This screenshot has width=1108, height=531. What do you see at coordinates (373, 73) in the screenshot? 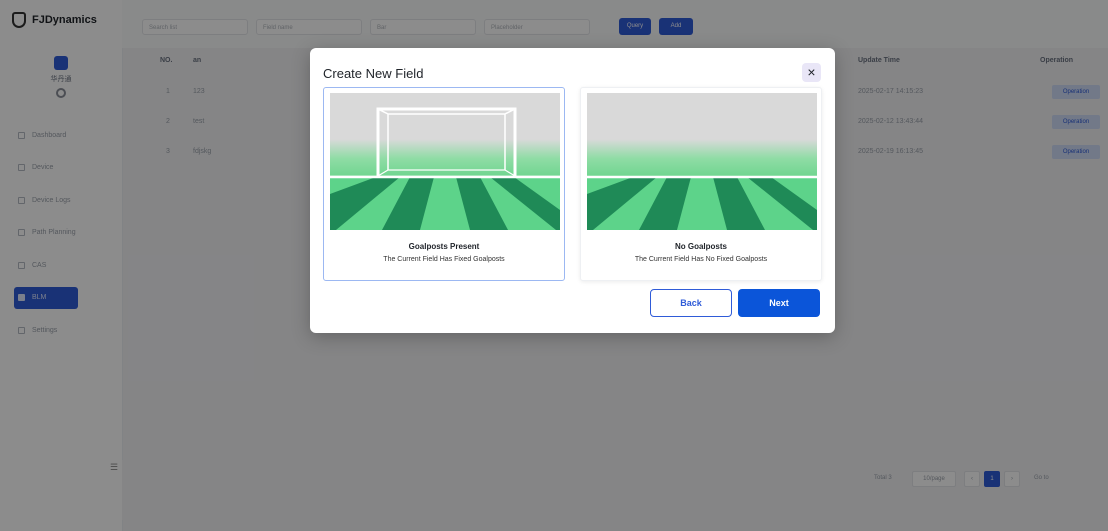
I see `dialog-title: Create New Field` at bounding box center [373, 73].